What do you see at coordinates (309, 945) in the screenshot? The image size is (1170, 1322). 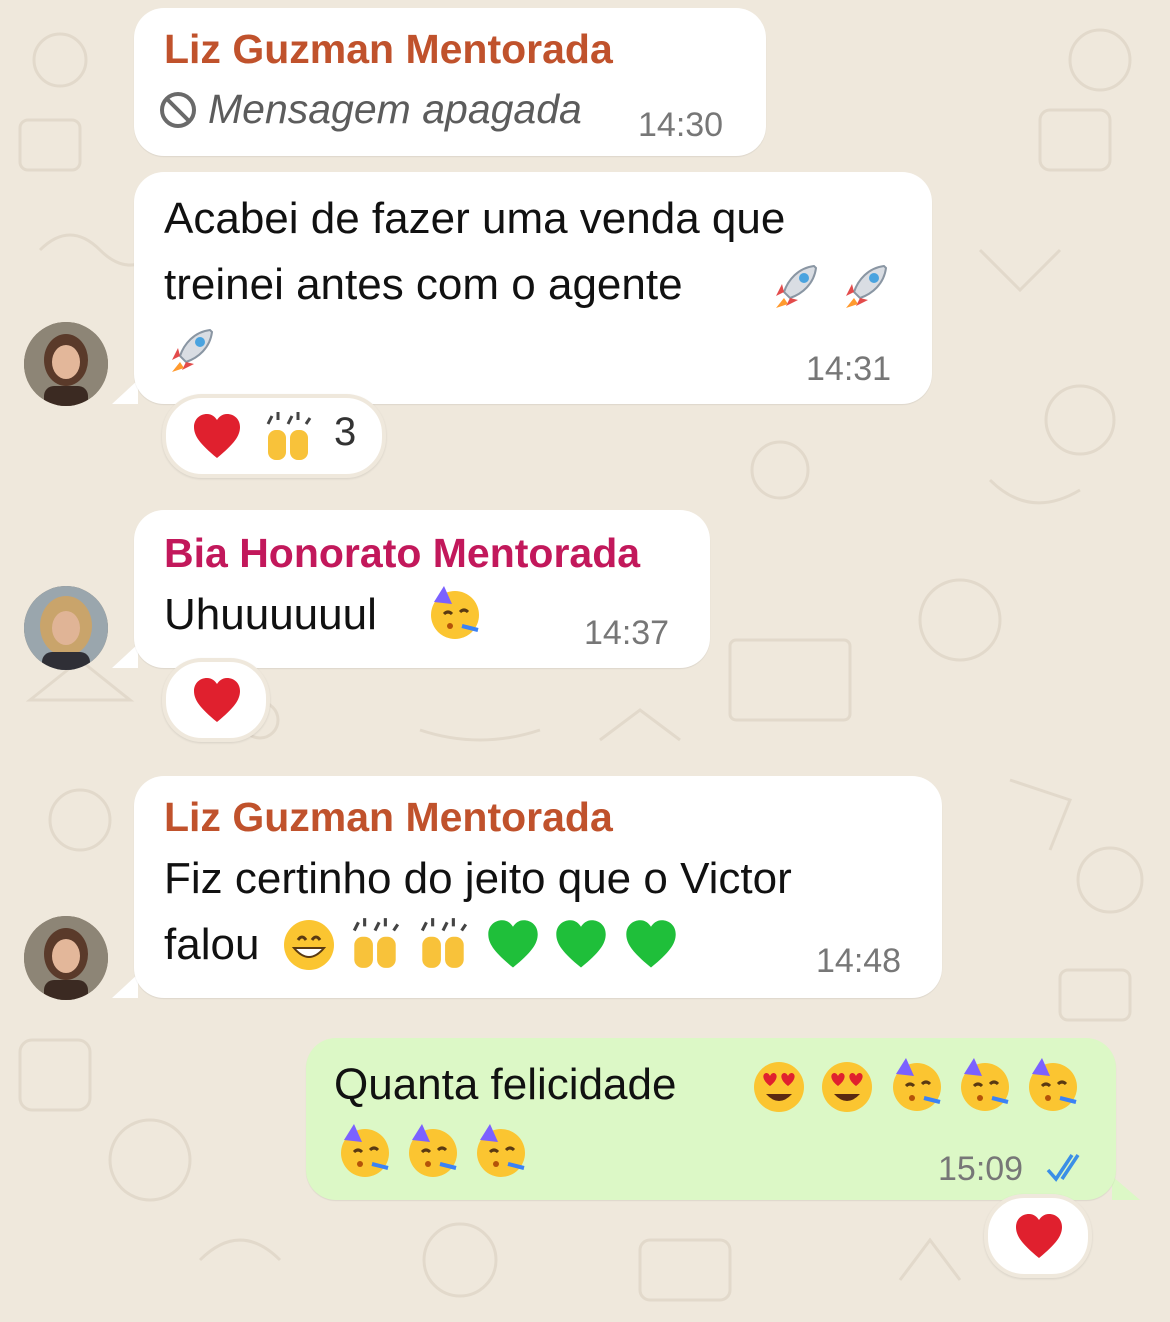 I see `grinning-face-emoji` at bounding box center [309, 945].